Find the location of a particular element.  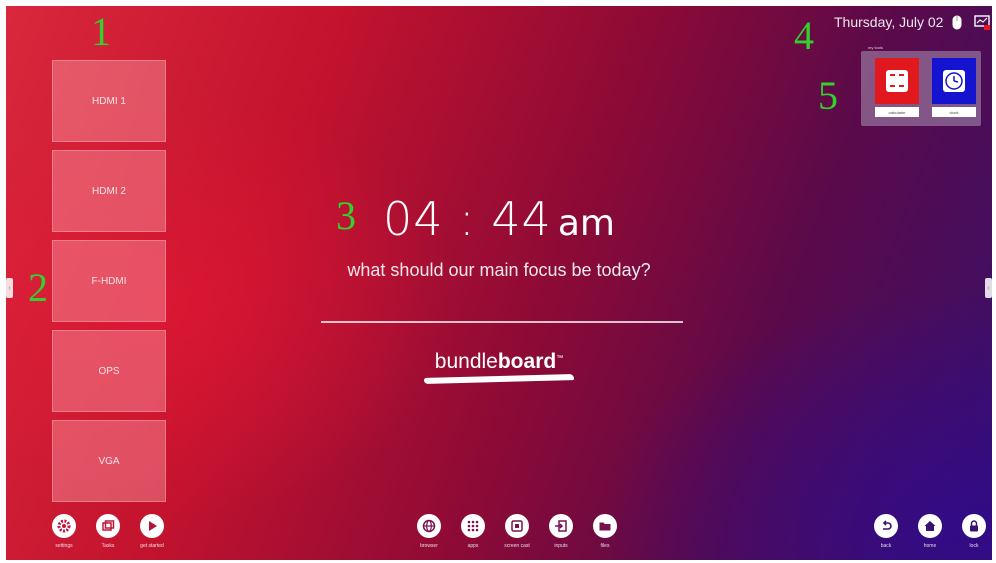

back-button-circle is located at coordinates (886, 526).